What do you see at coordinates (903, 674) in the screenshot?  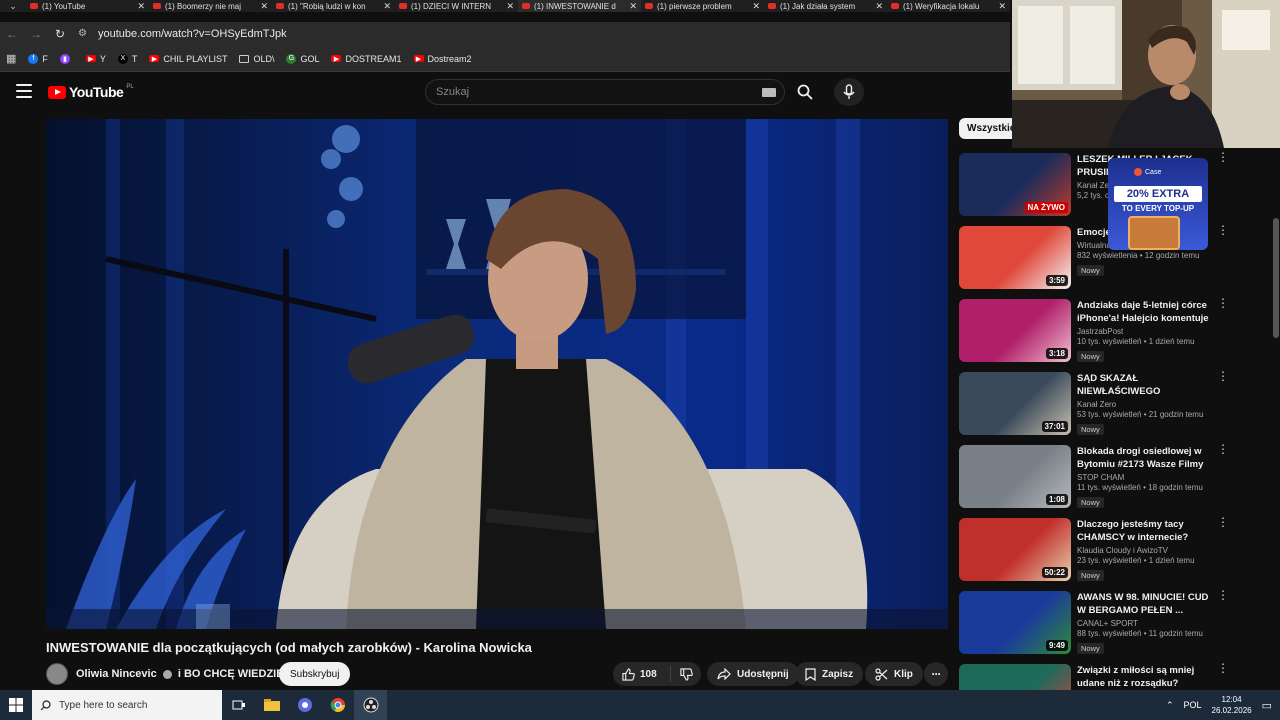 I see `clip-label: Klip` at bounding box center [903, 674].